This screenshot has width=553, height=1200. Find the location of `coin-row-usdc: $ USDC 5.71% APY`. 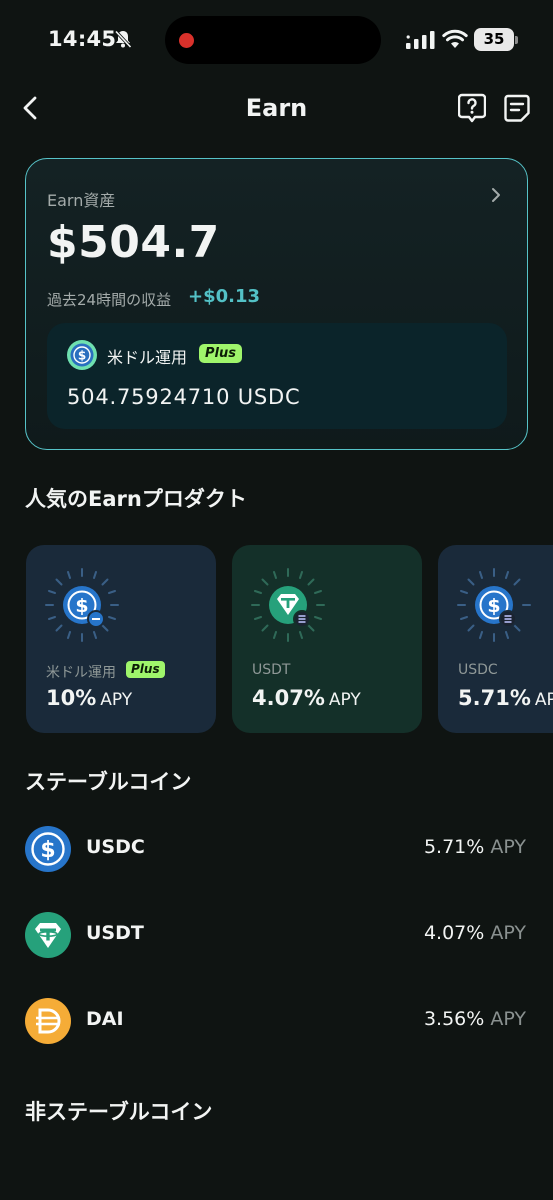

coin-row-usdc: $ USDC 5.71% APY is located at coordinates (276, 848).